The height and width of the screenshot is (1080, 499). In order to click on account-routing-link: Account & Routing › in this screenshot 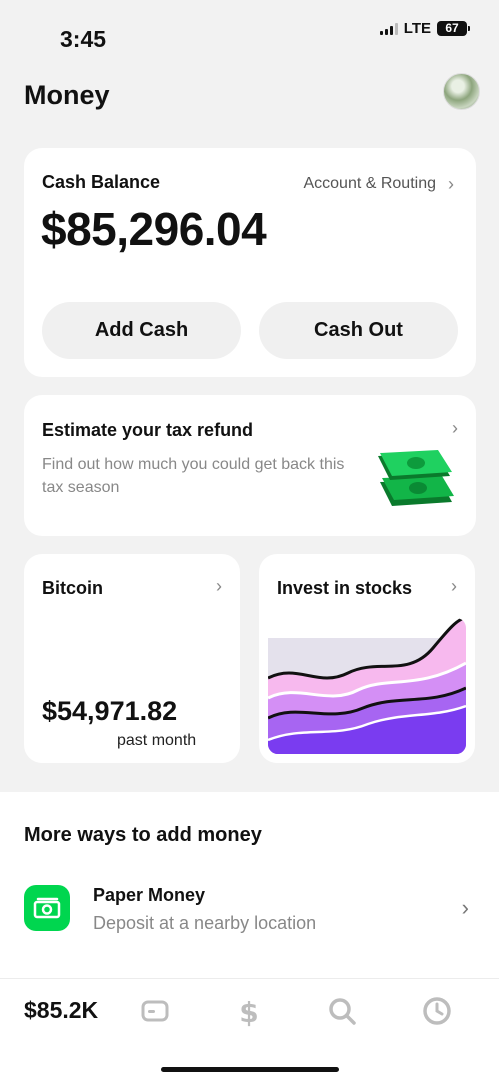, I will do `click(378, 184)`.